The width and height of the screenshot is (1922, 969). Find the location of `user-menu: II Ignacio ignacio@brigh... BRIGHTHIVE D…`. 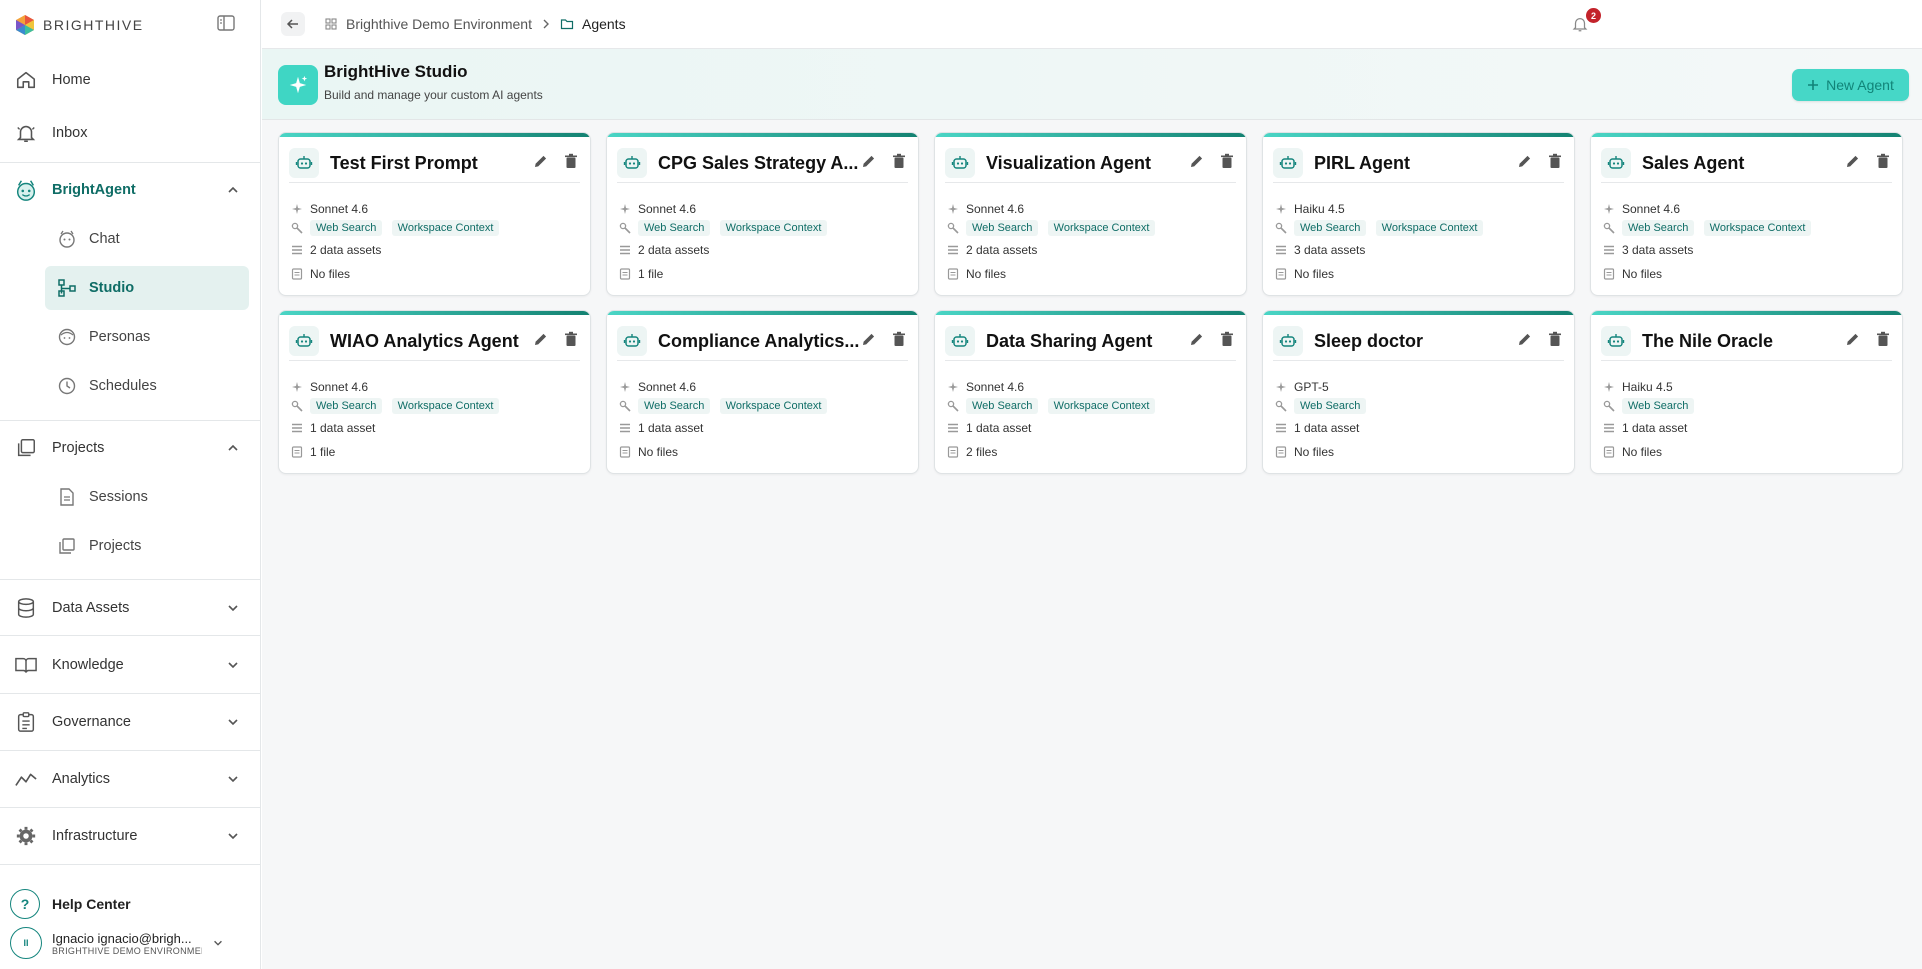

user-menu: II Ignacio ignacio@brigh... BRIGHTHIVE D… is located at coordinates (116, 943).